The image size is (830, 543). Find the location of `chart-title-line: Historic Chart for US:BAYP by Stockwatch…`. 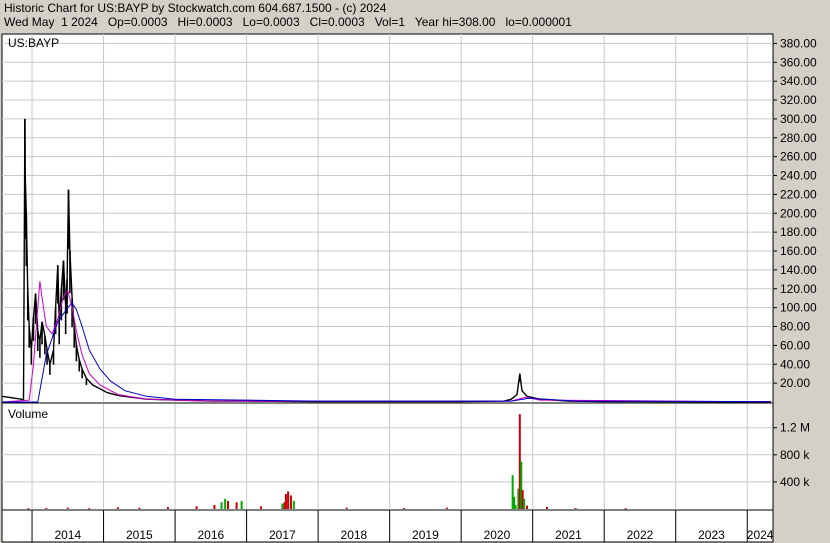

chart-title-line: Historic Chart for US:BAYP by Stockwatch… is located at coordinates (195, 8).